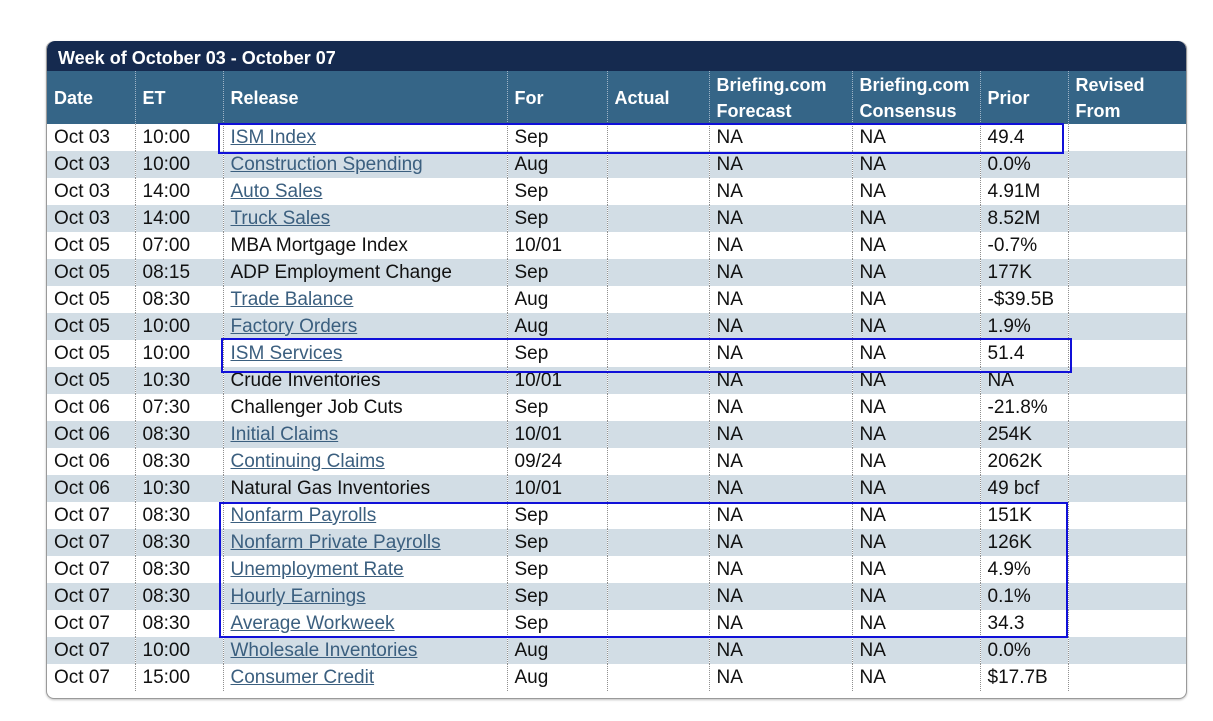 The height and width of the screenshot is (721, 1213). I want to click on release-link: Wholesale Inventories, so click(324, 650).